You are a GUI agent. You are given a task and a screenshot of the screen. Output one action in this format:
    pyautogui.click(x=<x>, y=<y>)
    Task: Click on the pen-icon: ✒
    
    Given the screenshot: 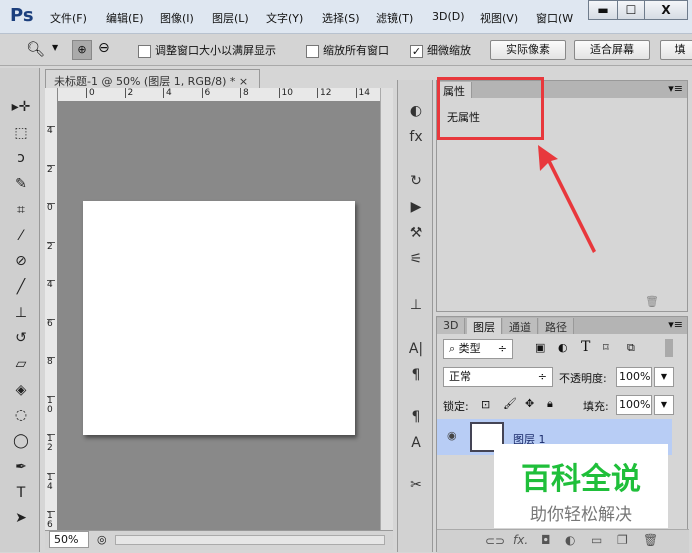 What is the action you would take?
    pyautogui.click(x=21, y=467)
    